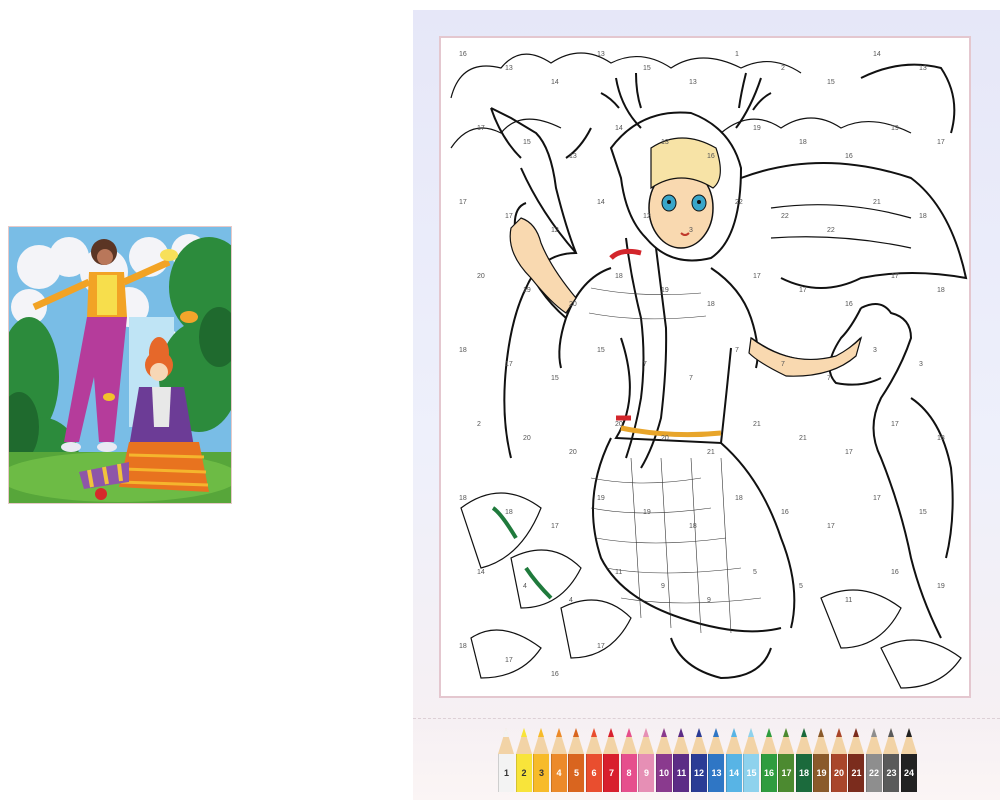 The width and height of the screenshot is (1000, 800). I want to click on pencil-number-label: 3, so click(541, 773).